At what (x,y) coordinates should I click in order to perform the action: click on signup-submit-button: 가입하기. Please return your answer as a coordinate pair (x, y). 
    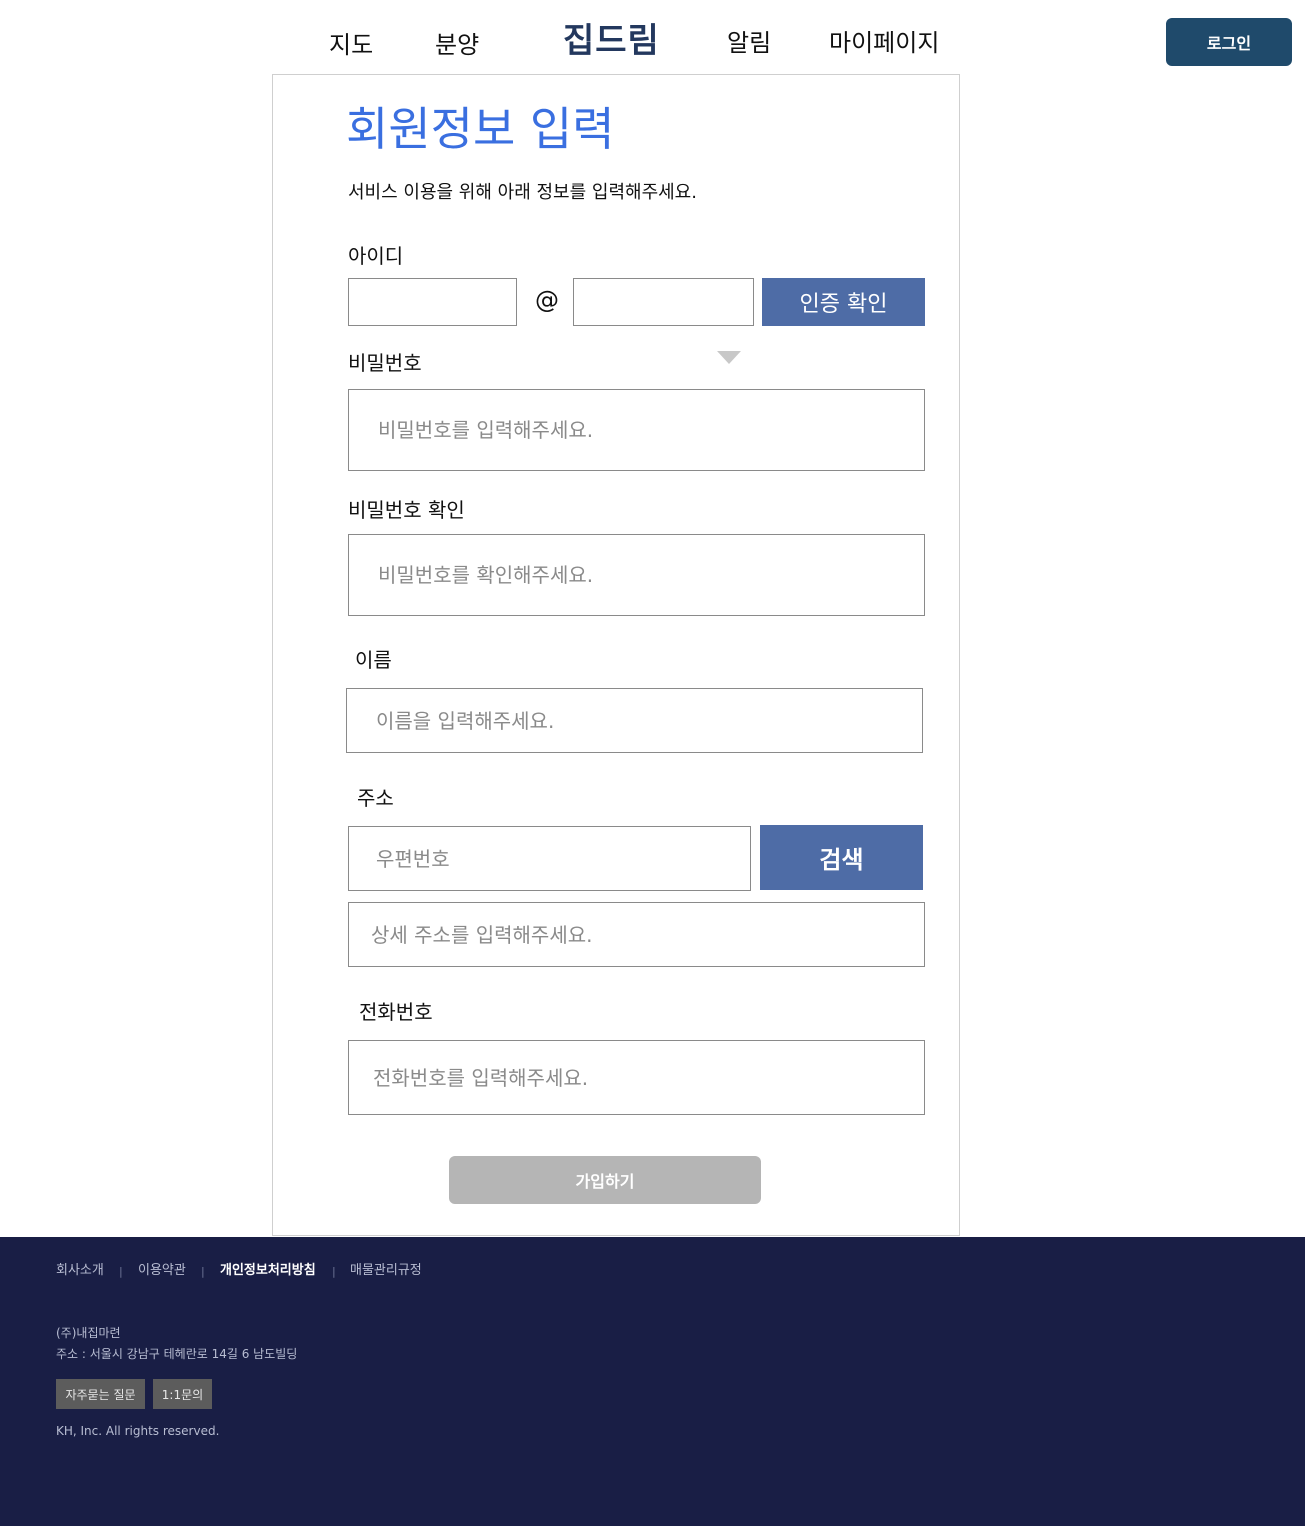
    Looking at the image, I should click on (605, 1180).